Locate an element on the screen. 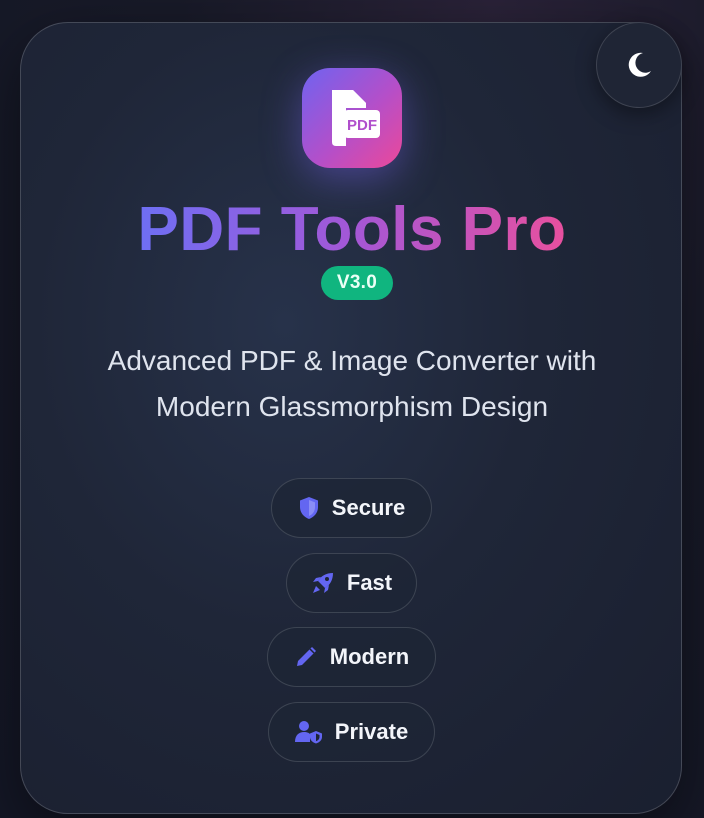  pen-icon is located at coordinates (306, 656).